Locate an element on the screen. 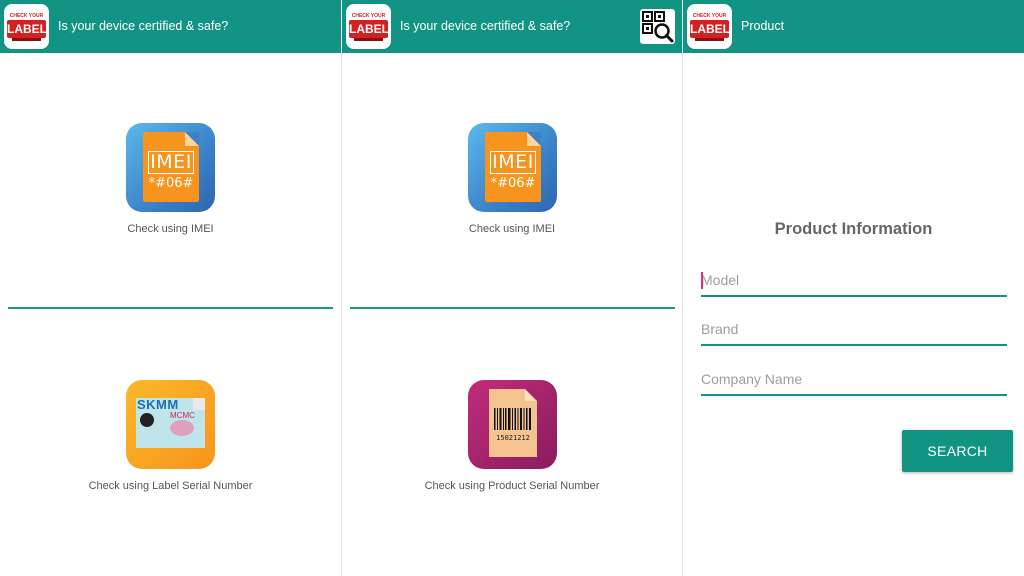  brand-field is located at coordinates (854, 330).